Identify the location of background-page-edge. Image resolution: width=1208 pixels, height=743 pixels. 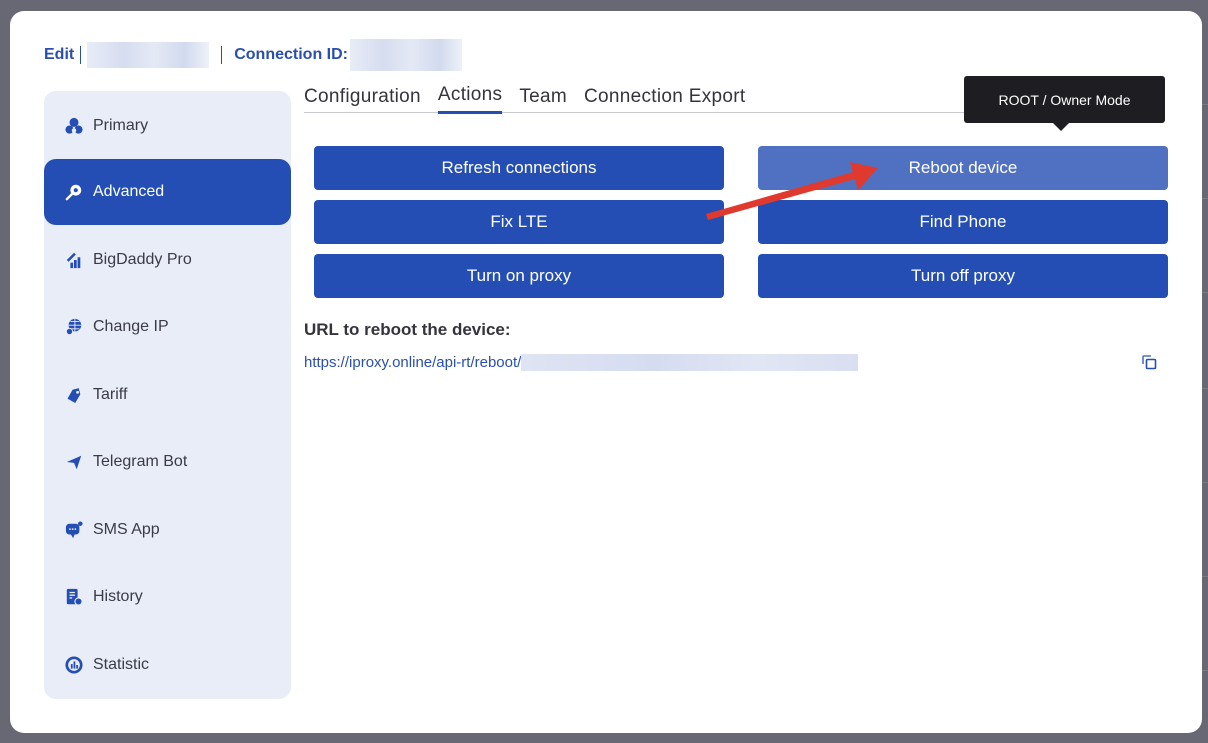
(1205, 371).